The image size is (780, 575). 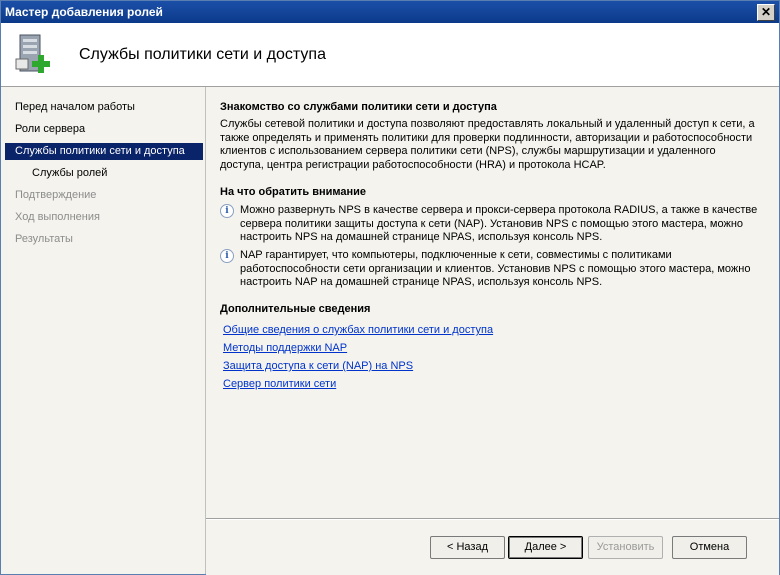 I want to click on step-progress: Ход выполнения, so click(x=57, y=217).